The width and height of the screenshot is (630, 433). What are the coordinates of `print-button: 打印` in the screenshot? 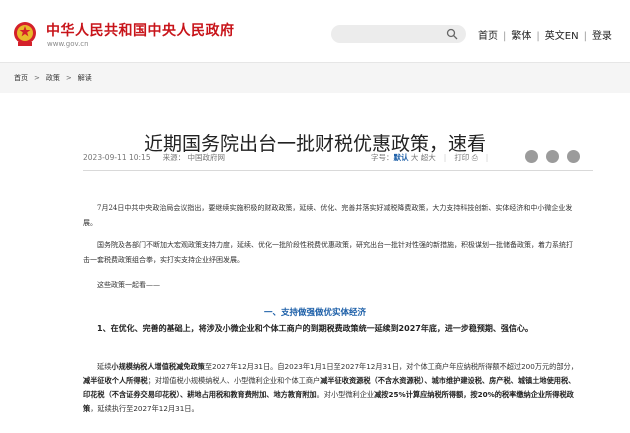 It's located at (461, 157).